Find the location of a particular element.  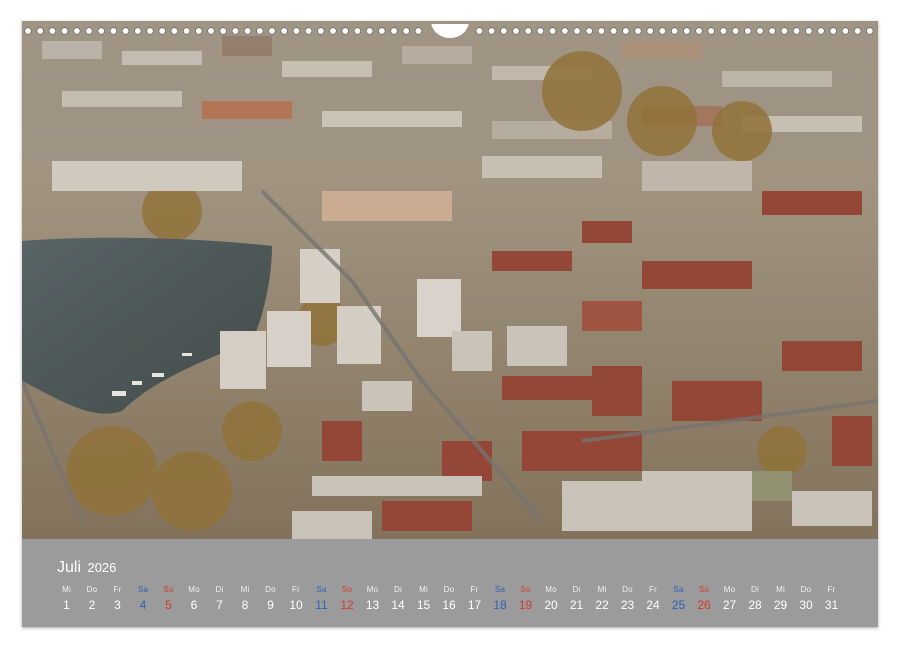

day-cell: Mi 15 is located at coordinates (423, 598).